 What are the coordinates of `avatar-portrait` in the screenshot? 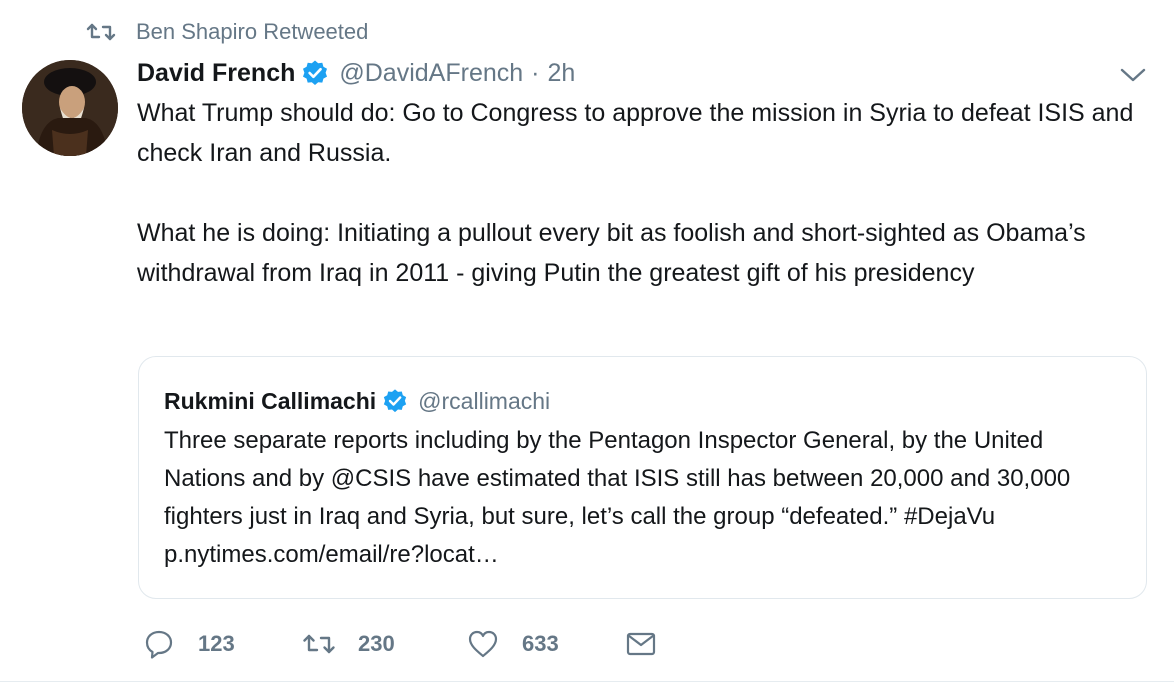 It's located at (70, 108).